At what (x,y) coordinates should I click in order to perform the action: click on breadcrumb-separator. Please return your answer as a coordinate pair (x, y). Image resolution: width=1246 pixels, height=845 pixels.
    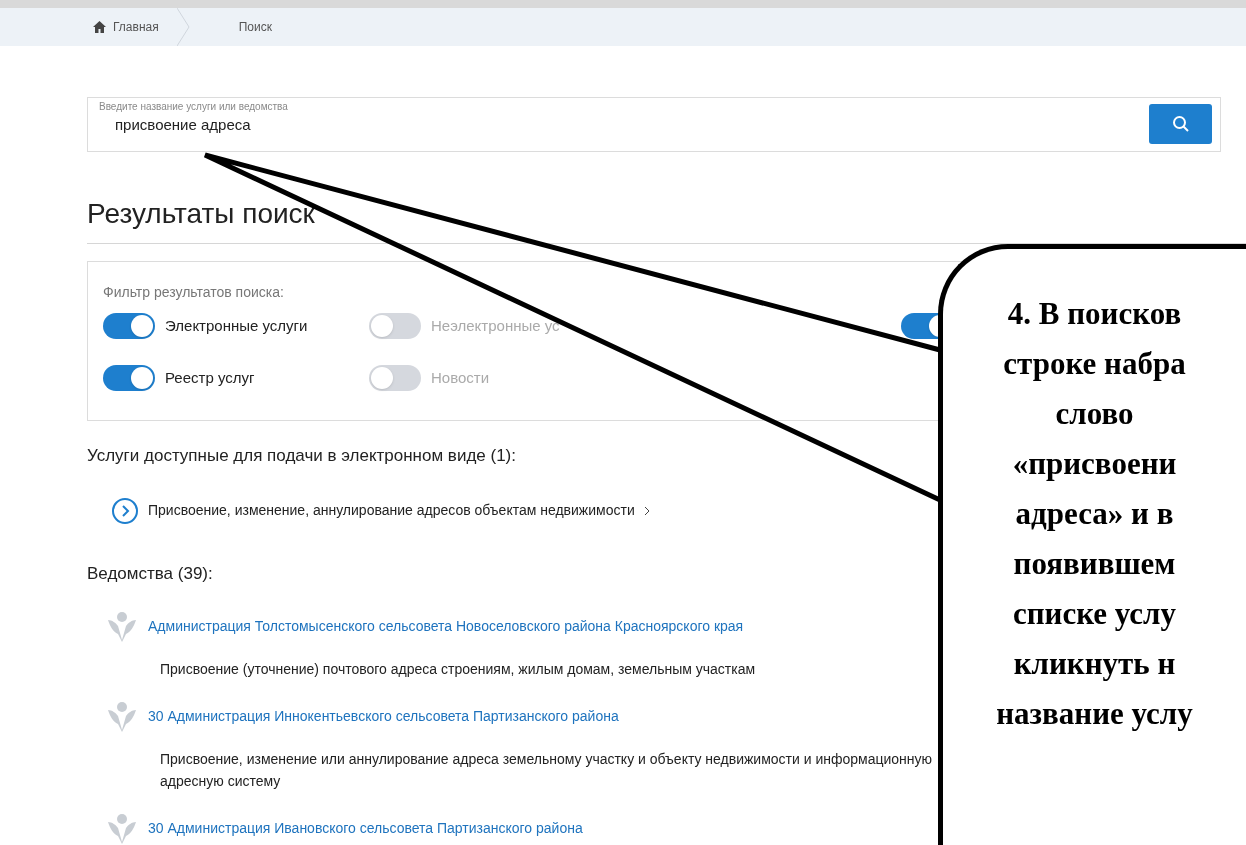
    Looking at the image, I should click on (183, 27).